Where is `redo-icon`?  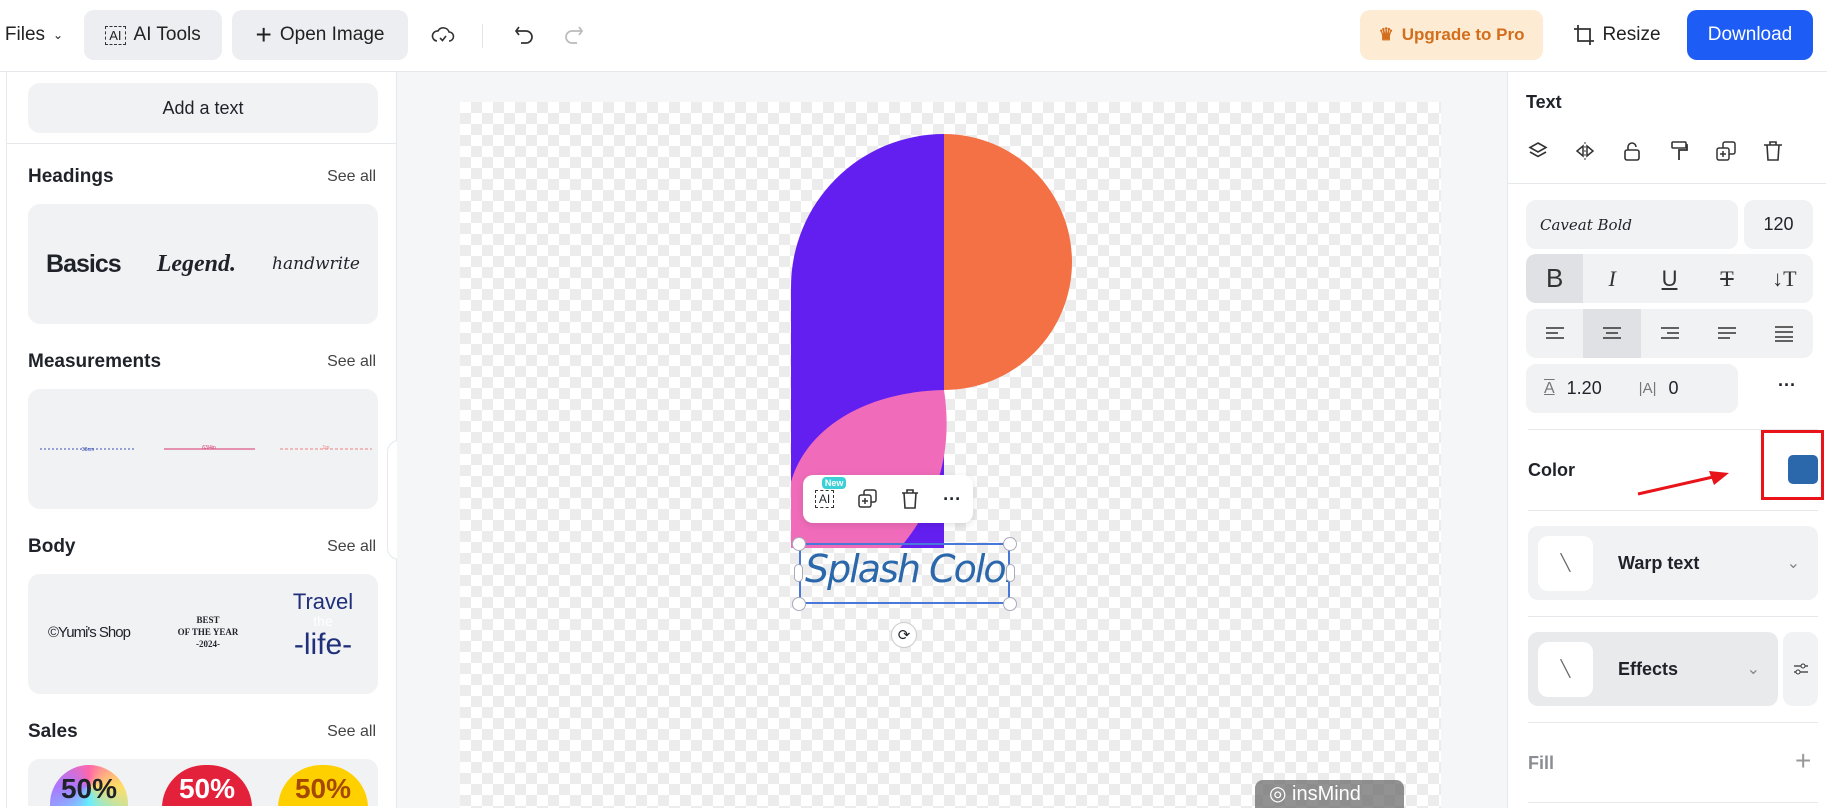 redo-icon is located at coordinates (573, 35).